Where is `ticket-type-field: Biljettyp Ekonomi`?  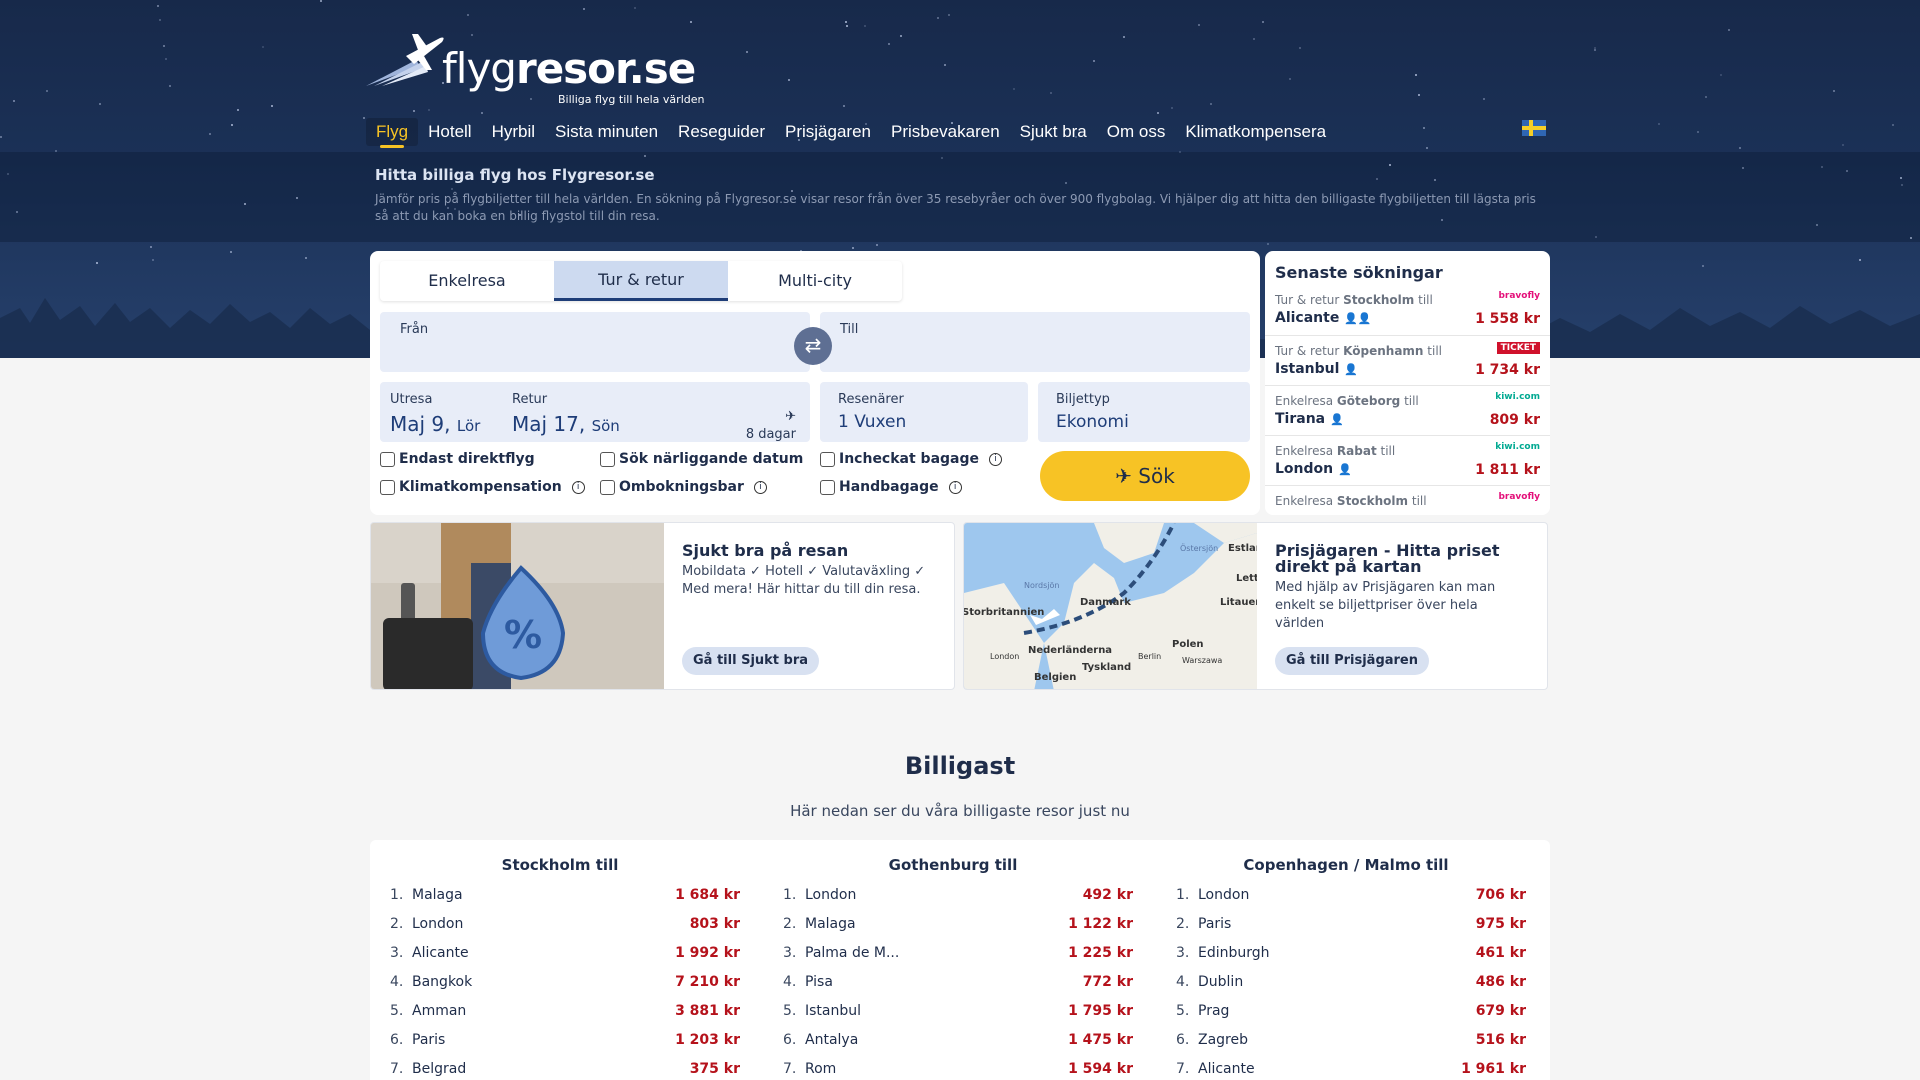 ticket-type-field: Biljettyp Ekonomi is located at coordinates (1144, 412).